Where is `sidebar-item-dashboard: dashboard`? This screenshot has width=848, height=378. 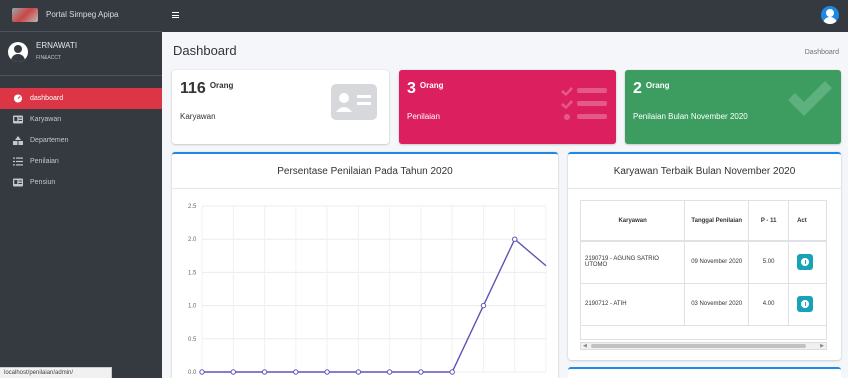 sidebar-item-dashboard: dashboard is located at coordinates (81, 98).